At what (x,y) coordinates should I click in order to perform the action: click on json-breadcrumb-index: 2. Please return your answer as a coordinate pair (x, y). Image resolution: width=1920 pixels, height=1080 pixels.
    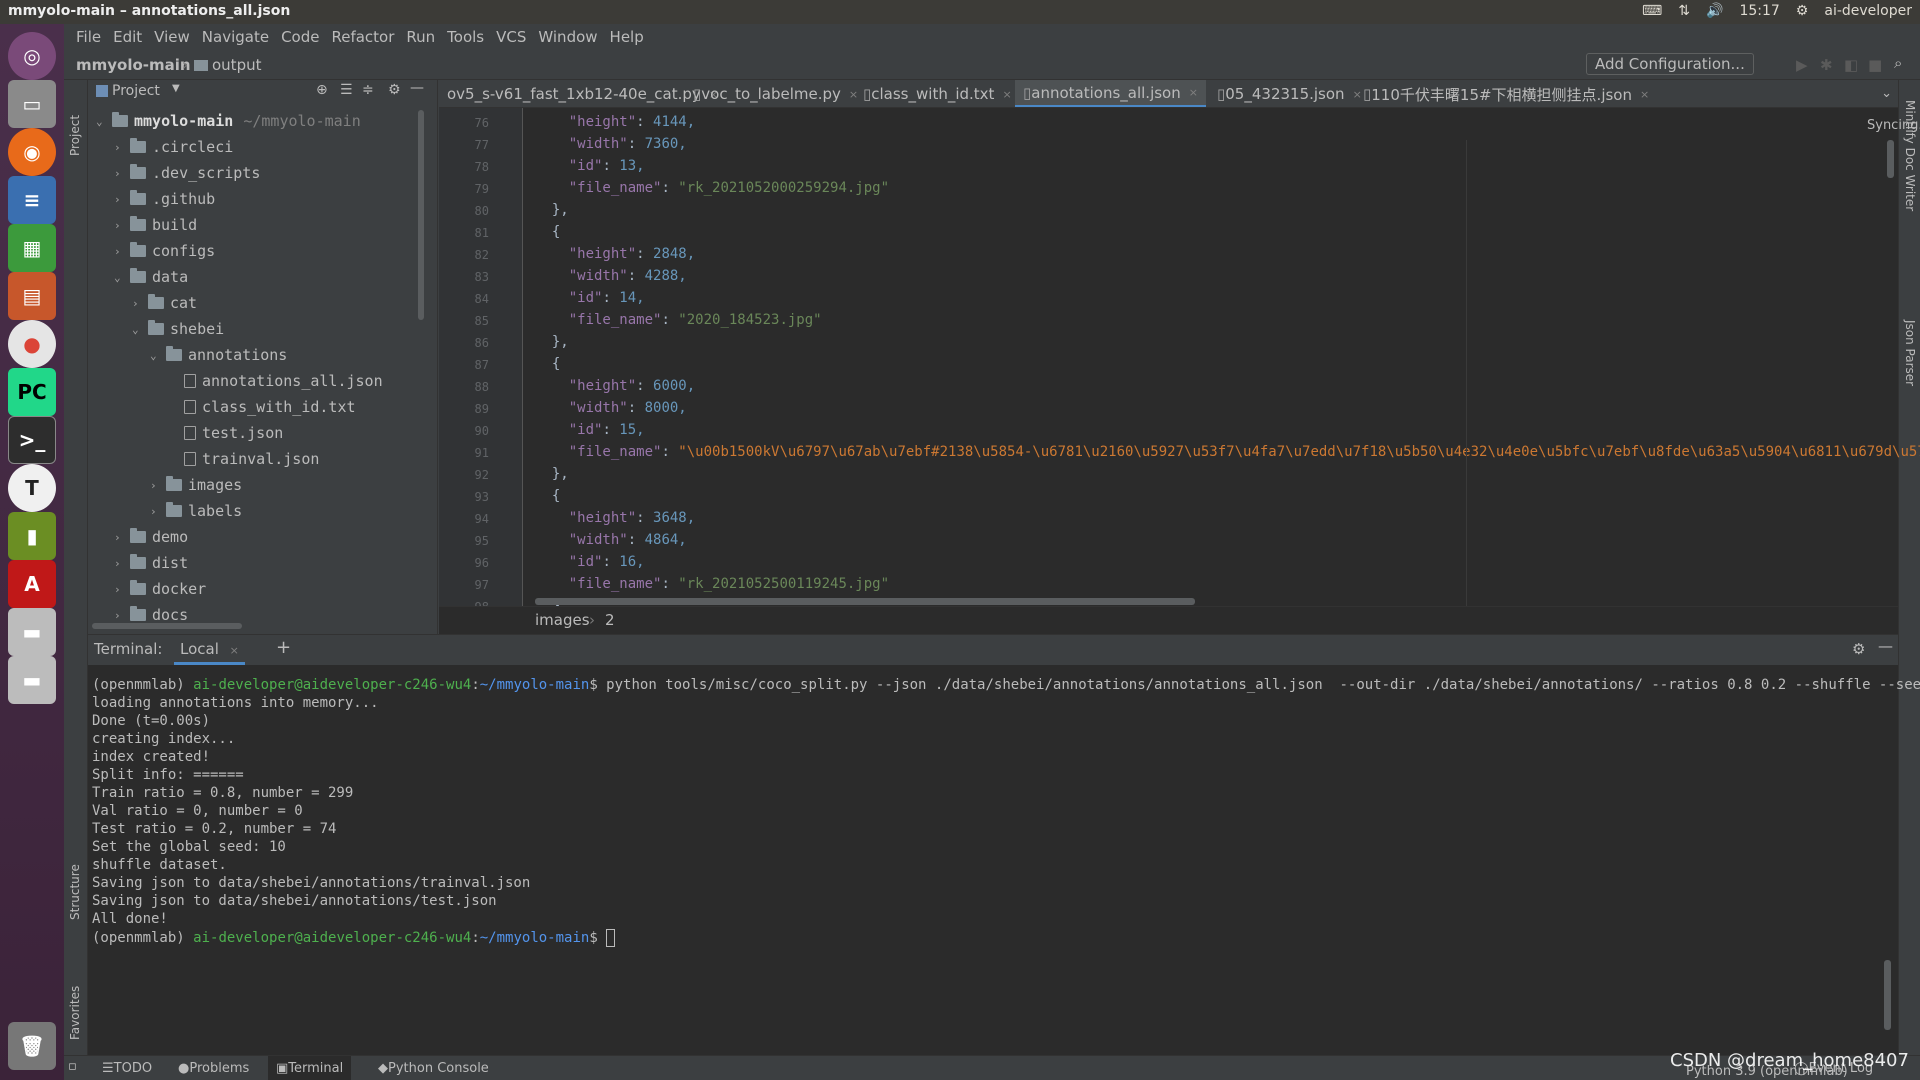
    Looking at the image, I should click on (610, 620).